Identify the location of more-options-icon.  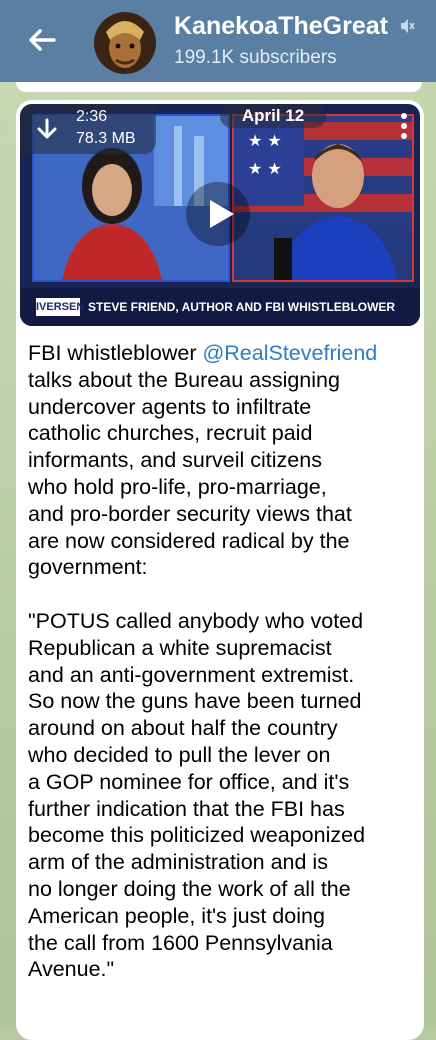
(404, 126).